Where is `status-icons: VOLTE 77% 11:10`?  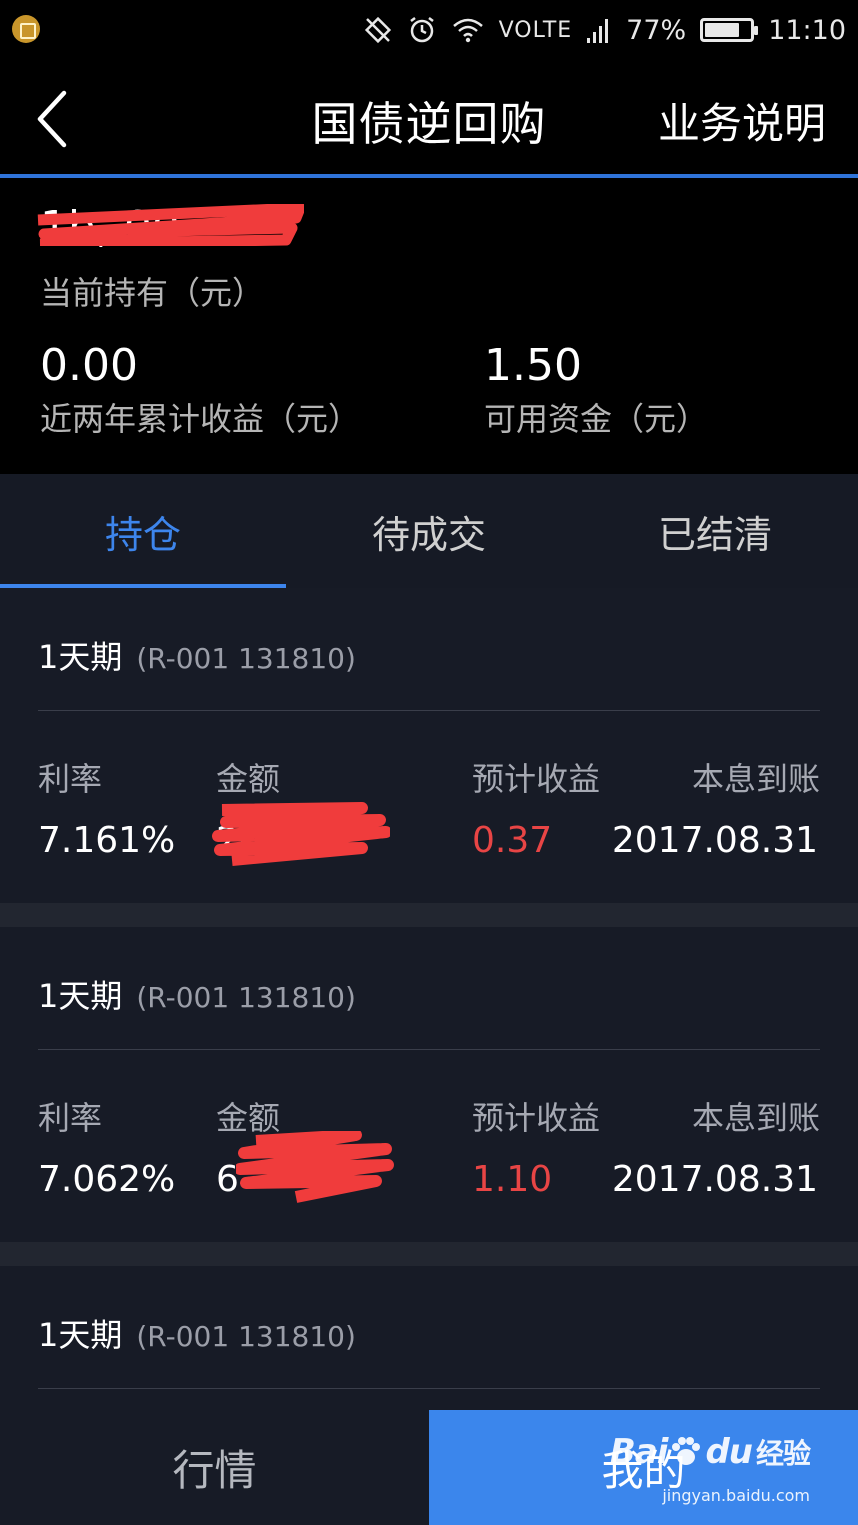
status-icons: VOLTE 77% 11:10 is located at coordinates (604, 30).